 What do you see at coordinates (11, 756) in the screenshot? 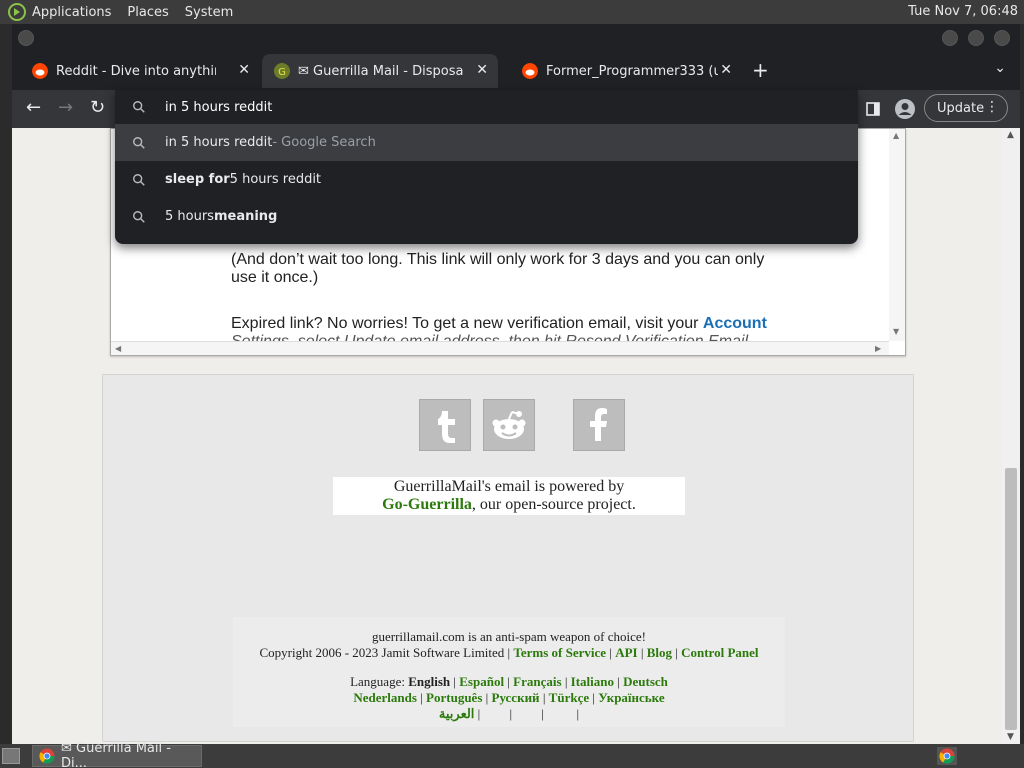
I see `show-desktop-icon` at bounding box center [11, 756].